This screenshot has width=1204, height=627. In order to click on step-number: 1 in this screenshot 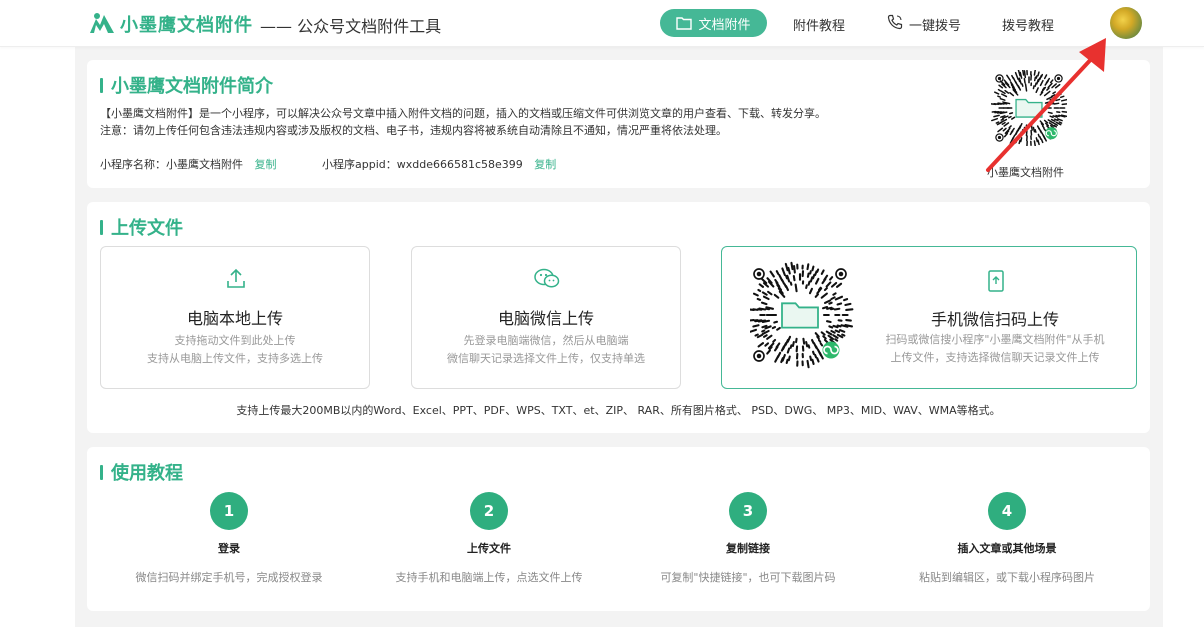, I will do `click(229, 511)`.